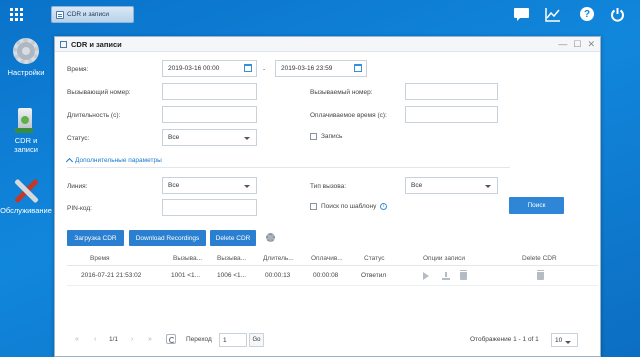 This screenshot has width=640, height=357. I want to click on desktop-settings-label: Настройки, so click(26, 72).